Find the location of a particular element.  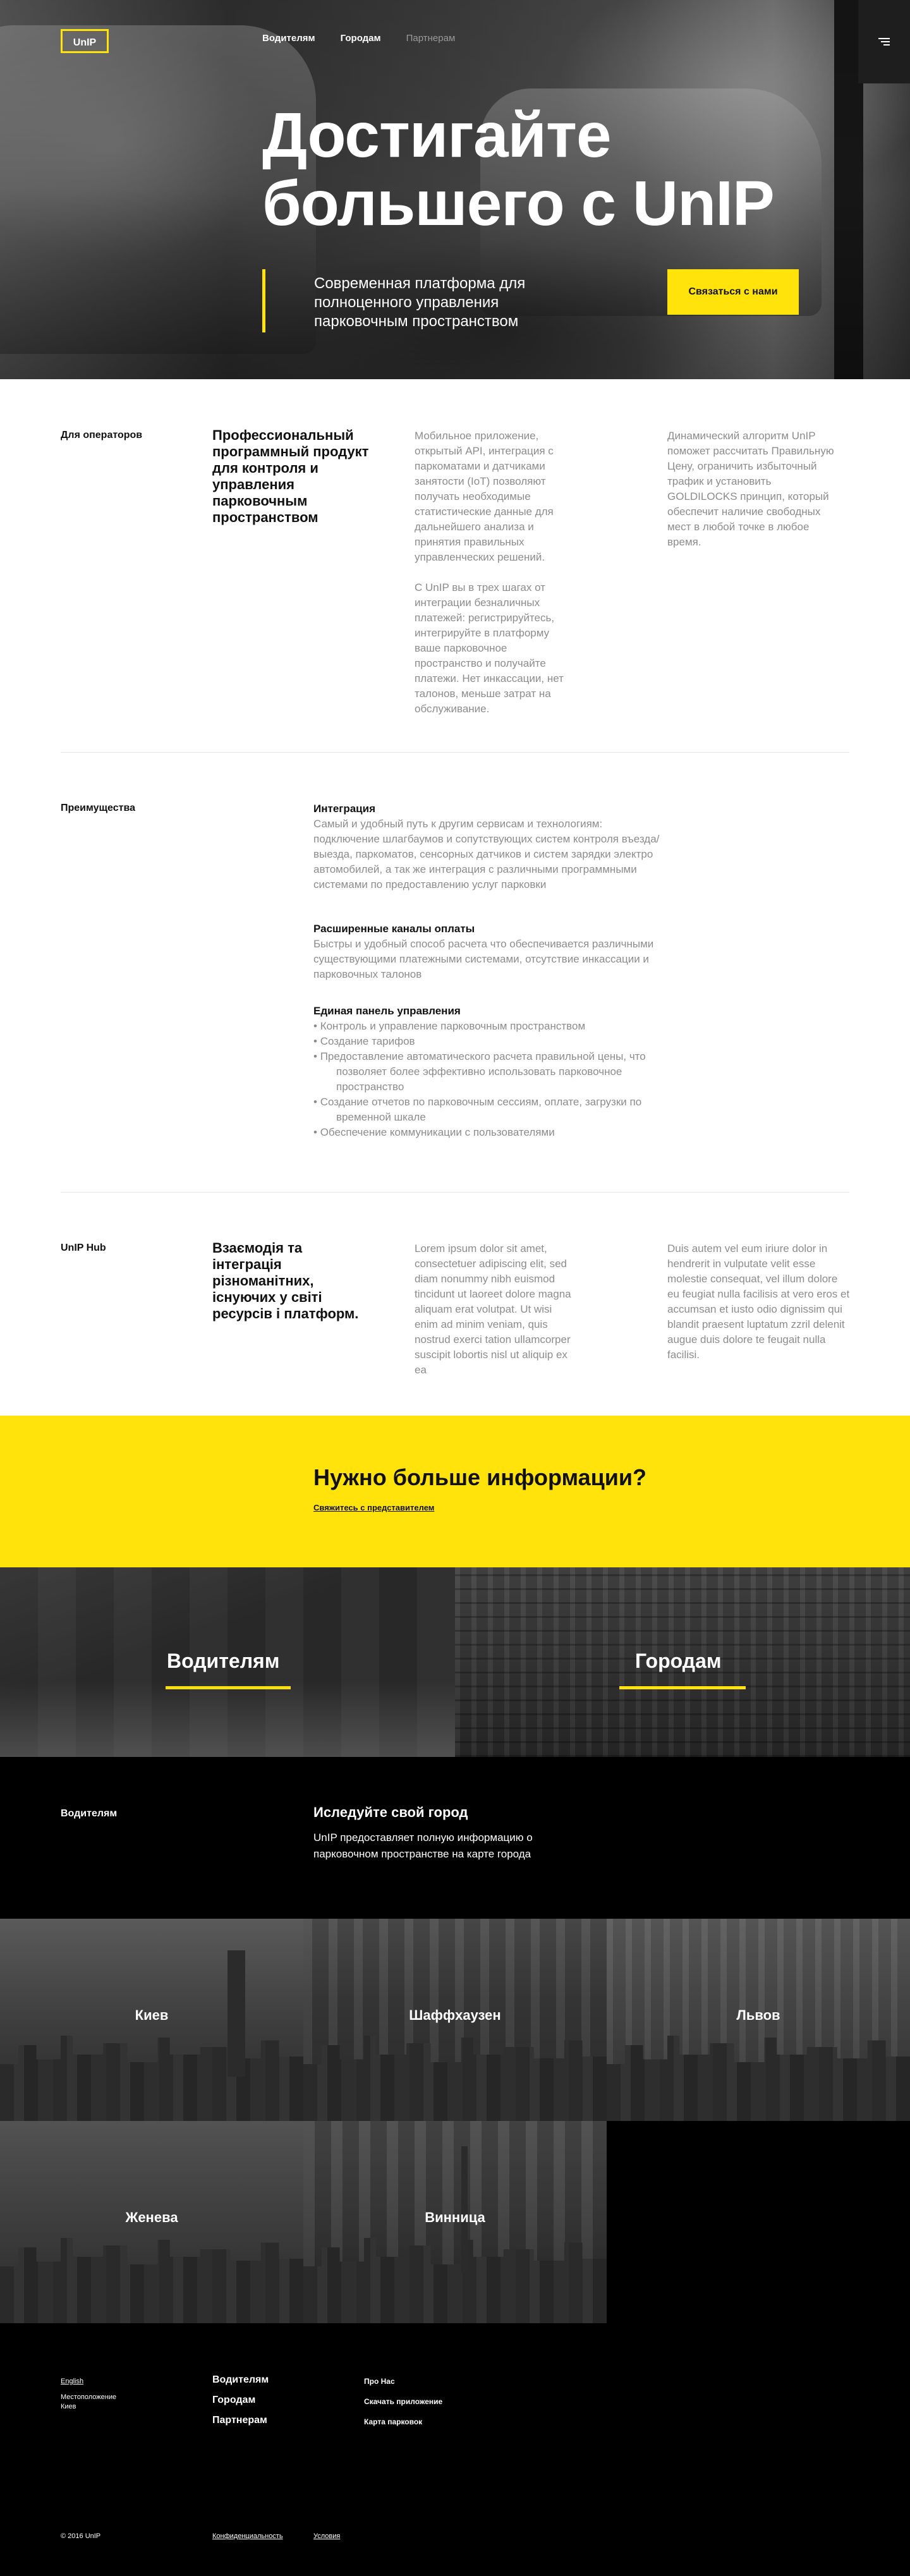

language-switch: English is located at coordinates (72, 2381).